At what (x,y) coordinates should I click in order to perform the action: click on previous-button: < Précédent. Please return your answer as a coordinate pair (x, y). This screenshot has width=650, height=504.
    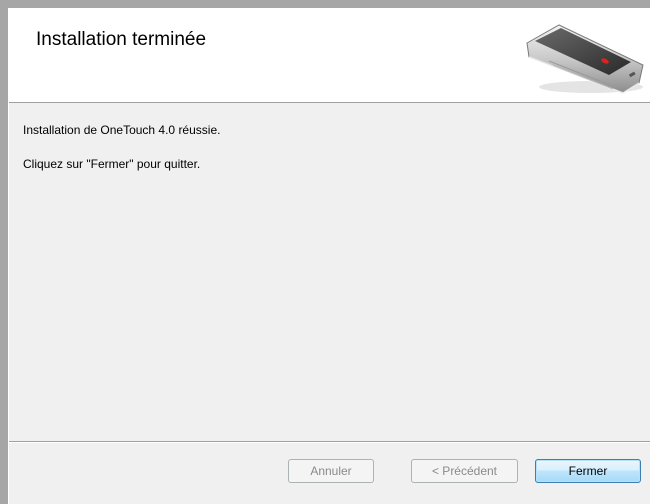
    Looking at the image, I should click on (464, 471).